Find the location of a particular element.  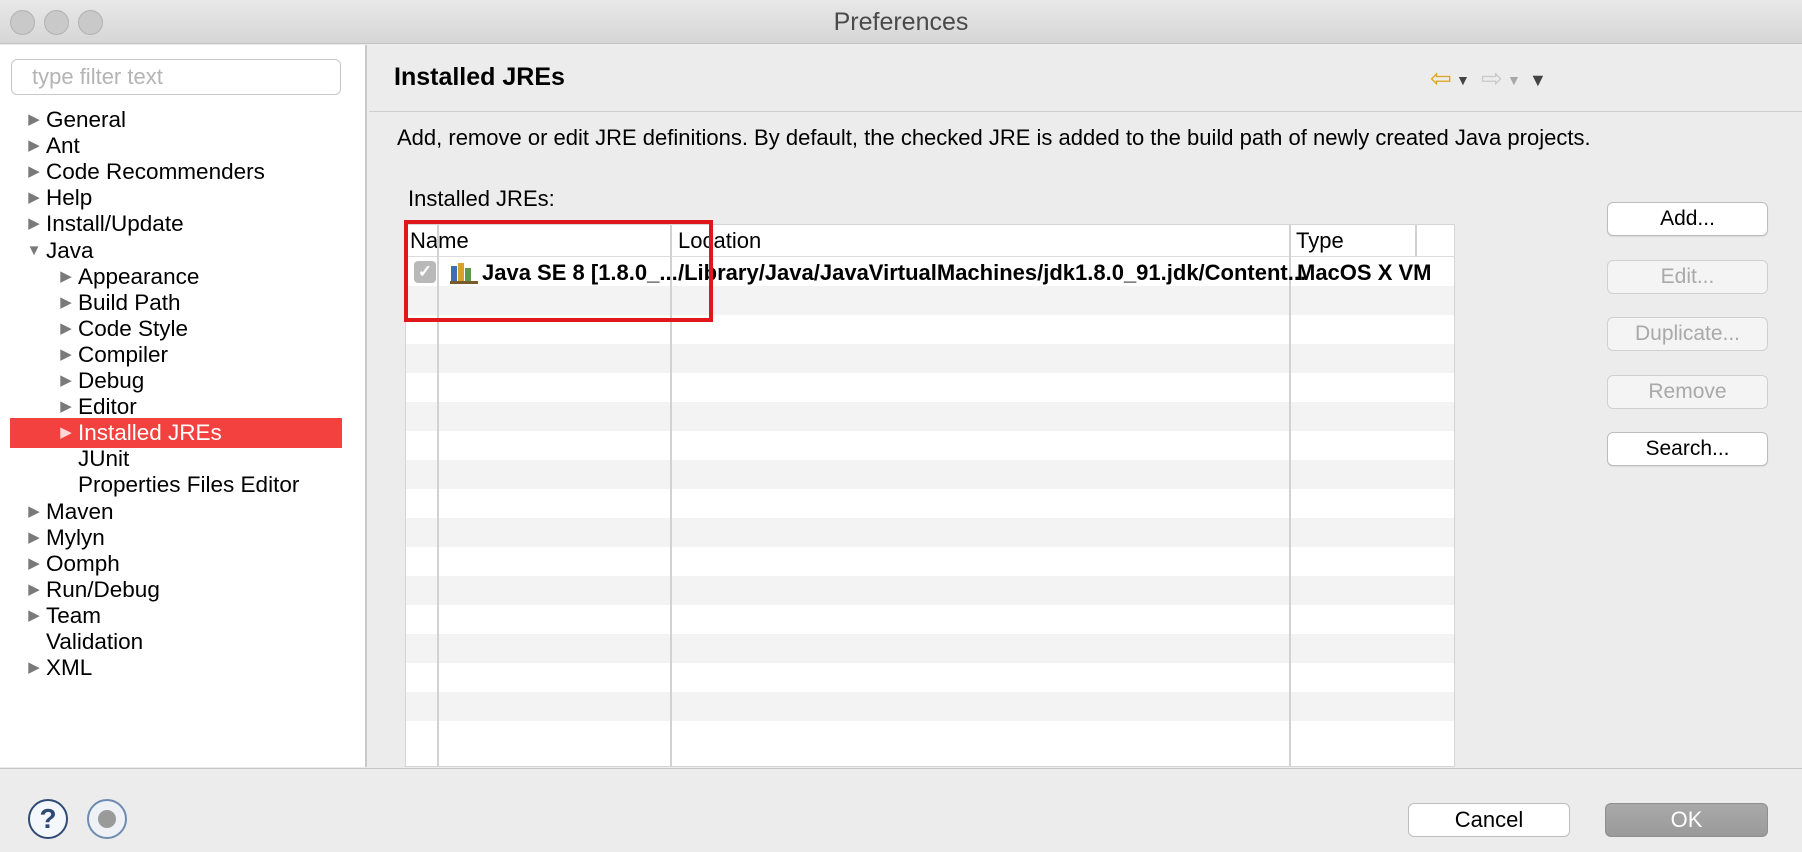

sidebar-item: ▶ XML is located at coordinates (182, 668).